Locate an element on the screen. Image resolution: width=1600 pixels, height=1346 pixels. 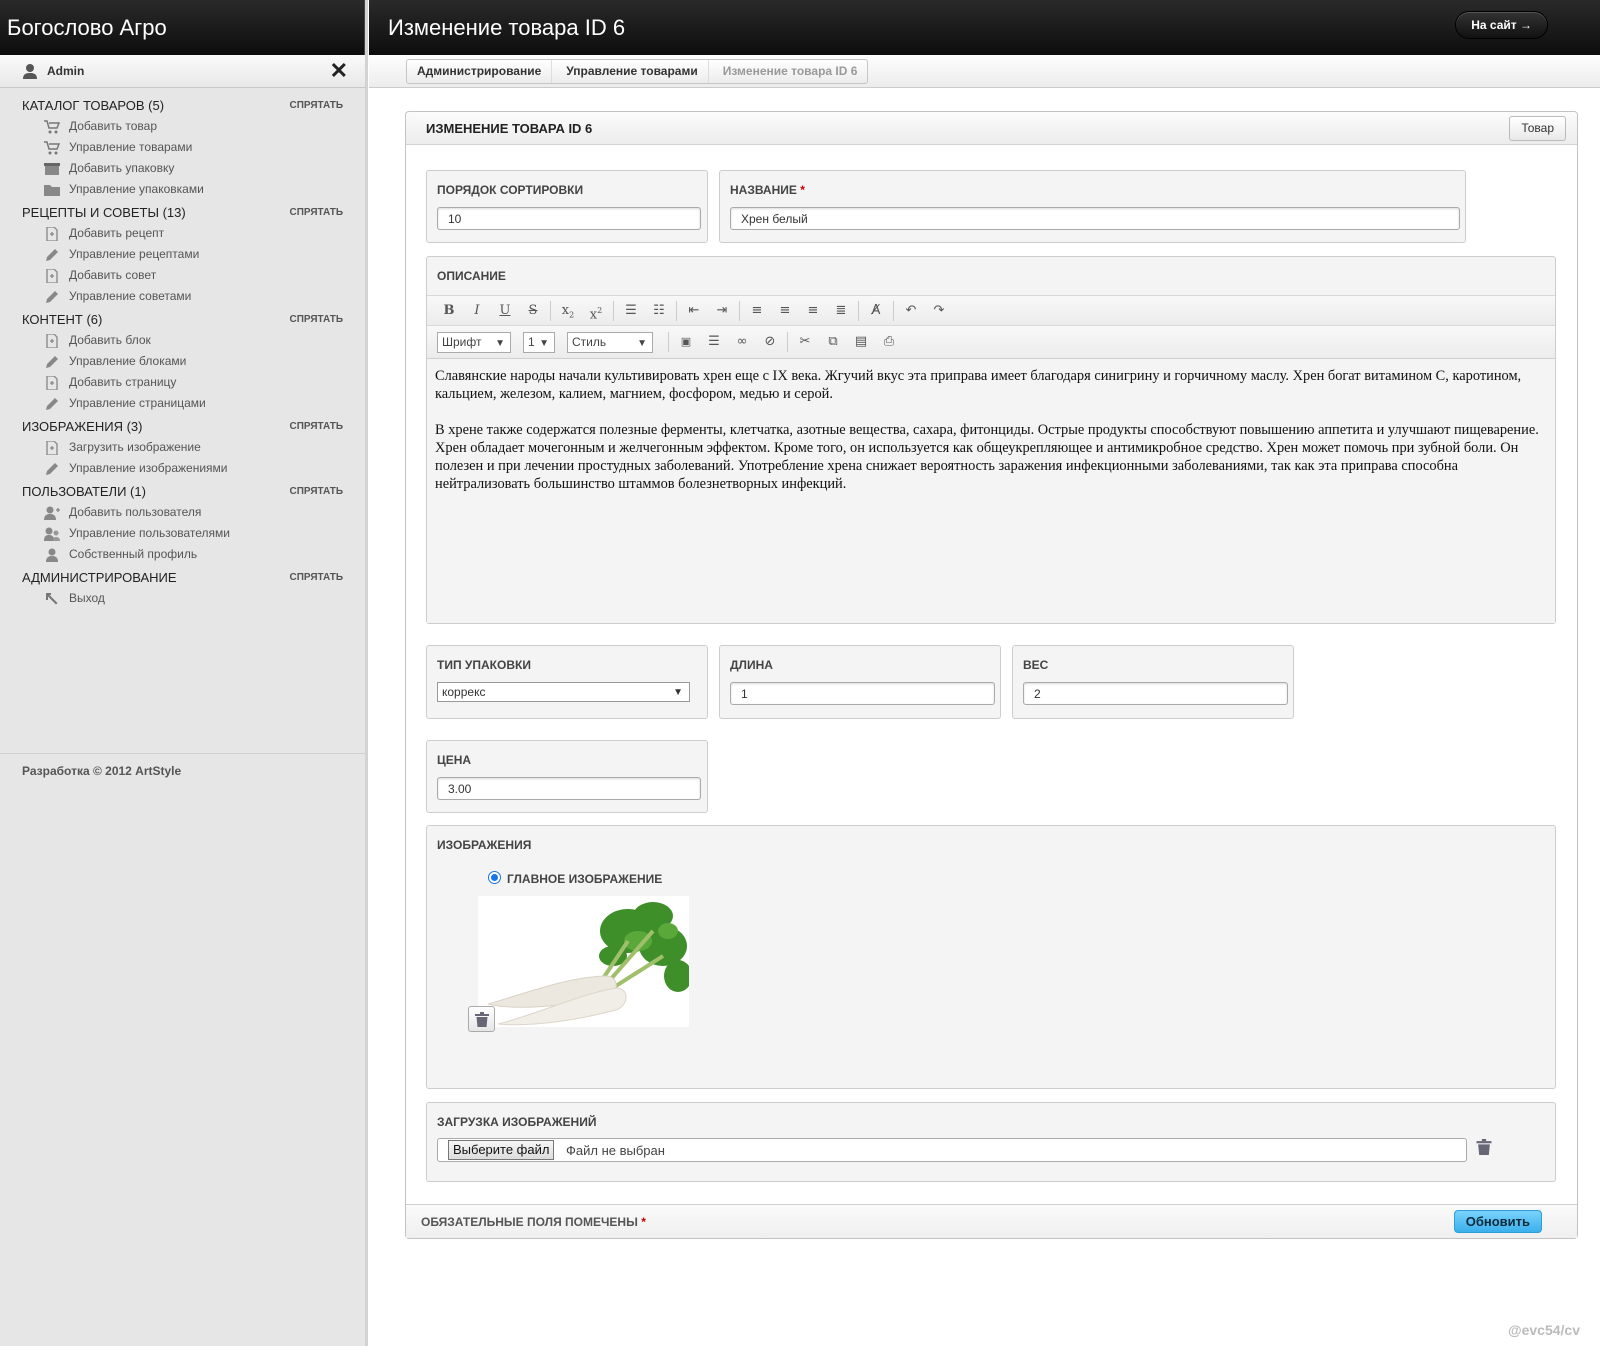
editor-toolbar-insert: Шрифт ▼ 1 ▼ Стиль ▼ ▣ ☰ ∞ ⊘ ✂ ⧉ ▤ ⎙ is located at coordinates (991, 342).